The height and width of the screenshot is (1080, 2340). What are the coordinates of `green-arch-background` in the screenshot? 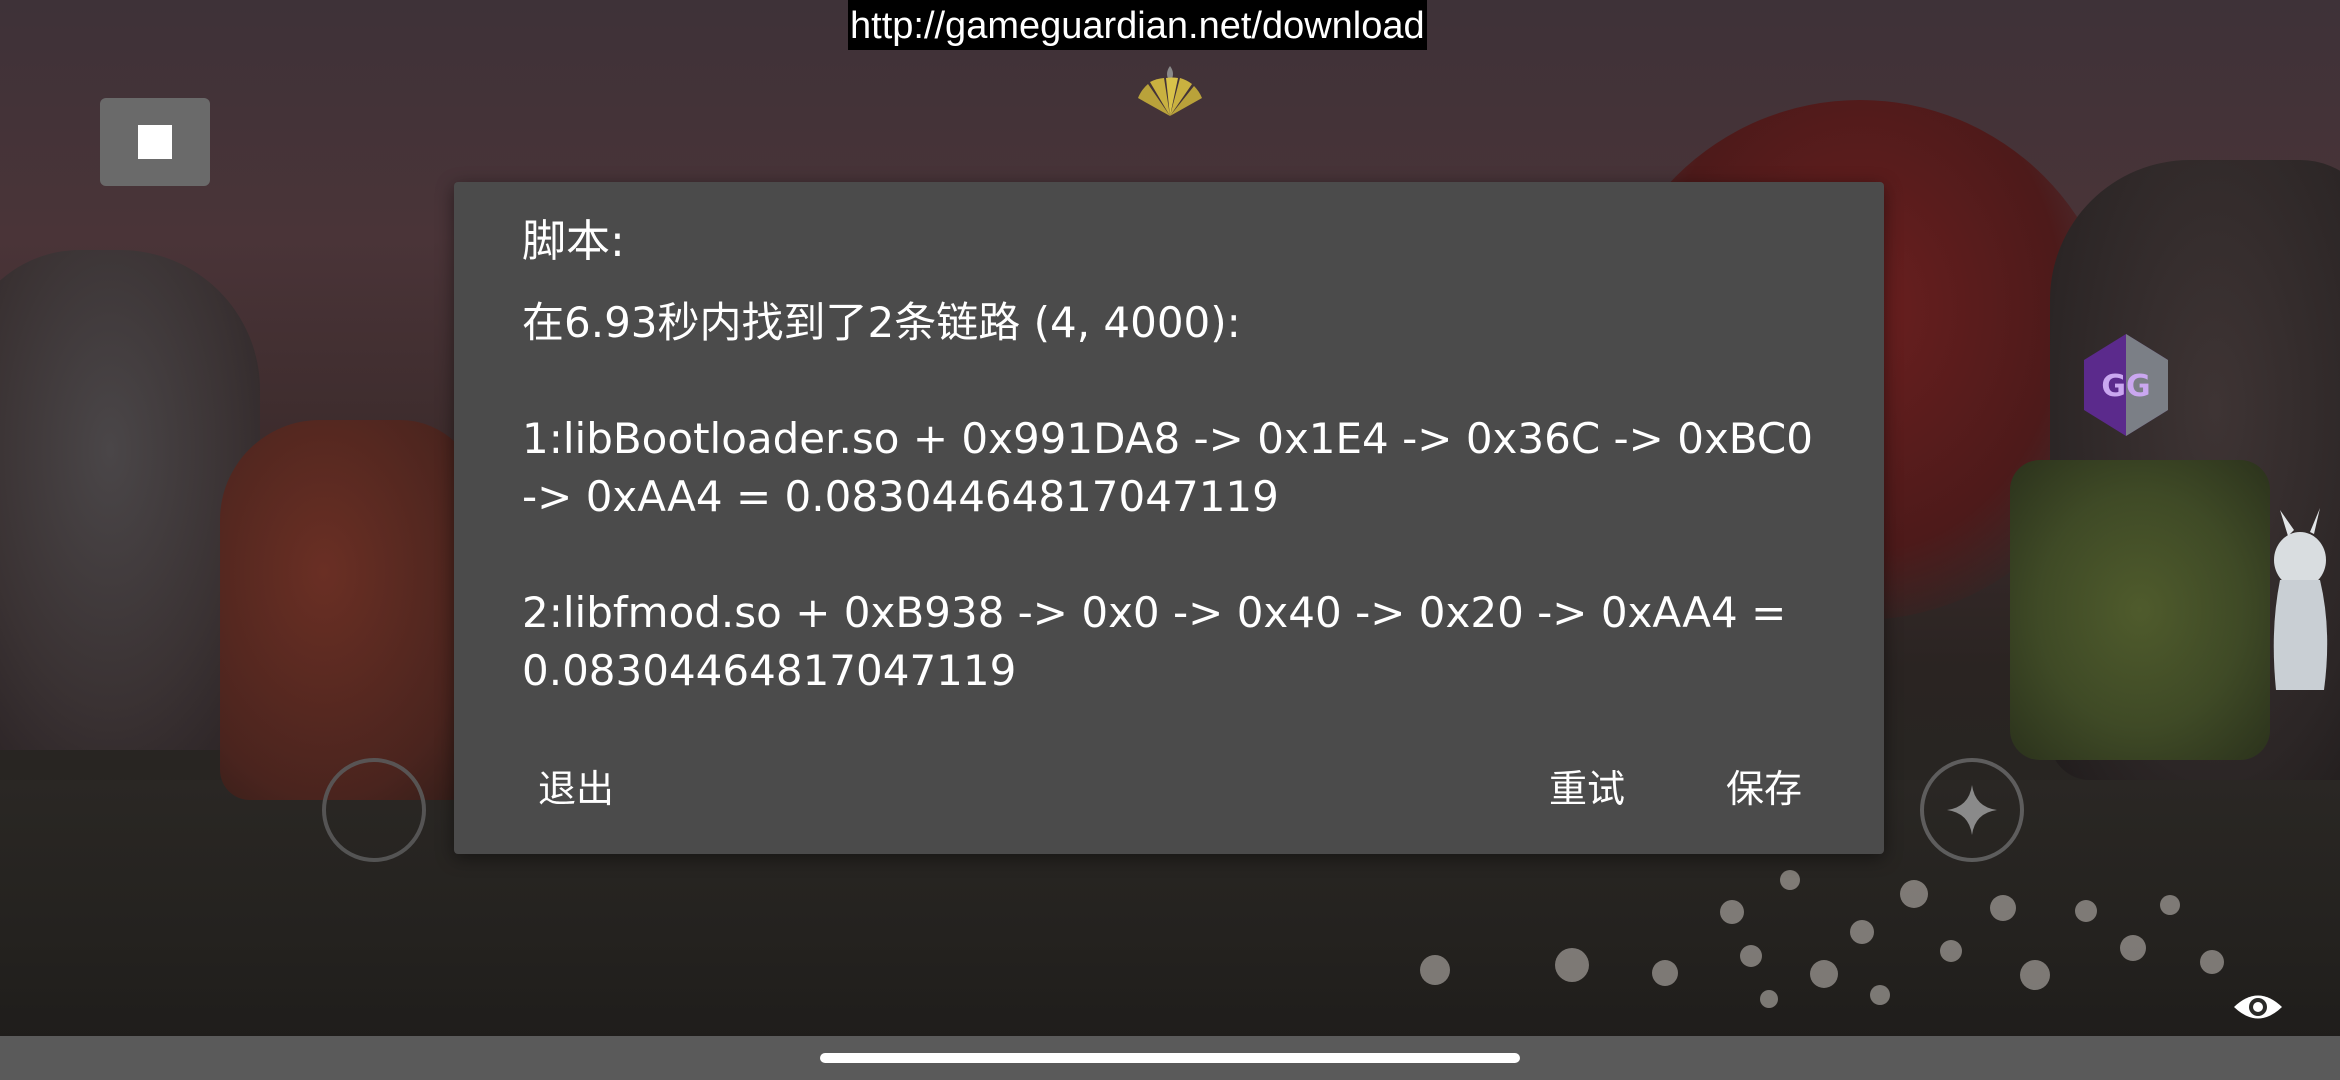 It's located at (2140, 610).